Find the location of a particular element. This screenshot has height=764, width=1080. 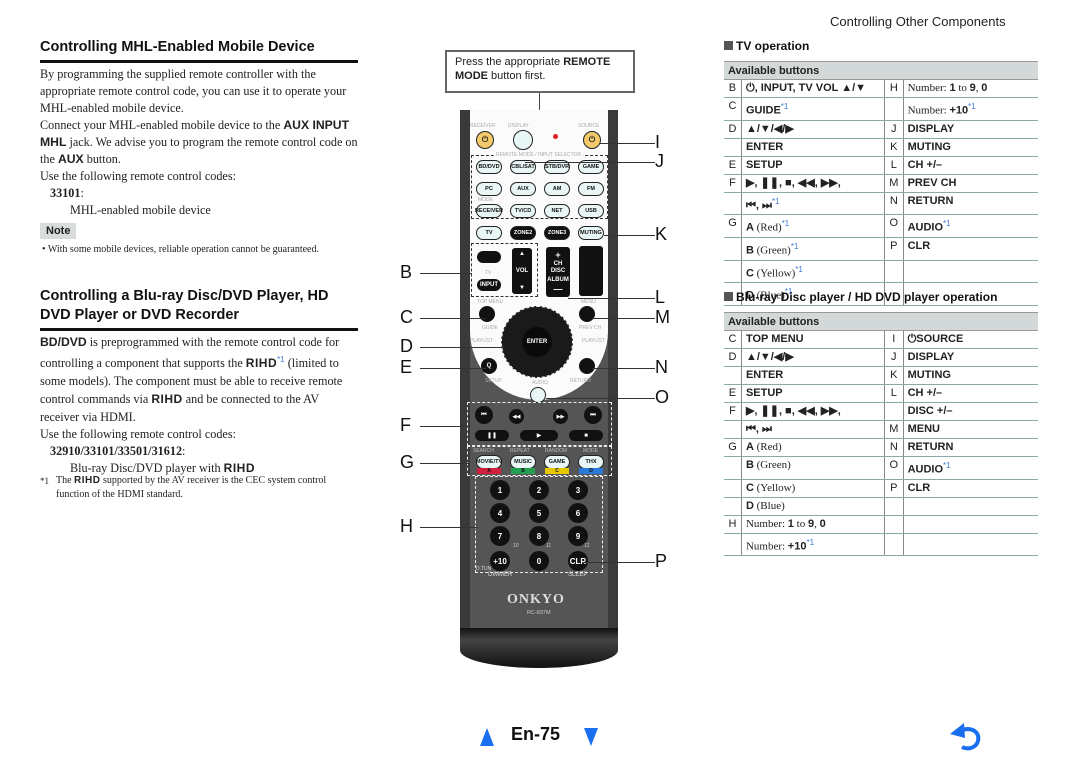

q-setup-button: Q is located at coordinates (489, 366).